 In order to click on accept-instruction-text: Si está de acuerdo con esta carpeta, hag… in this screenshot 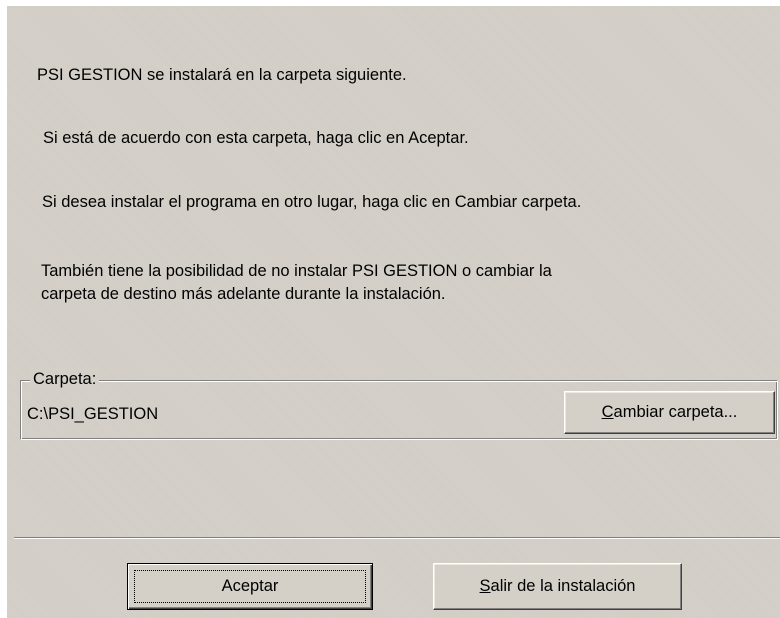, I will do `click(256, 138)`.